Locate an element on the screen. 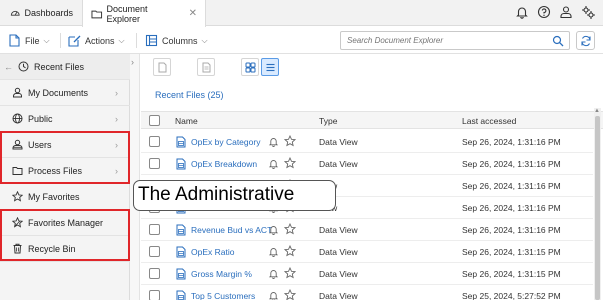 The width and height of the screenshot is (603, 300). page-icon is located at coordinates (206, 67).